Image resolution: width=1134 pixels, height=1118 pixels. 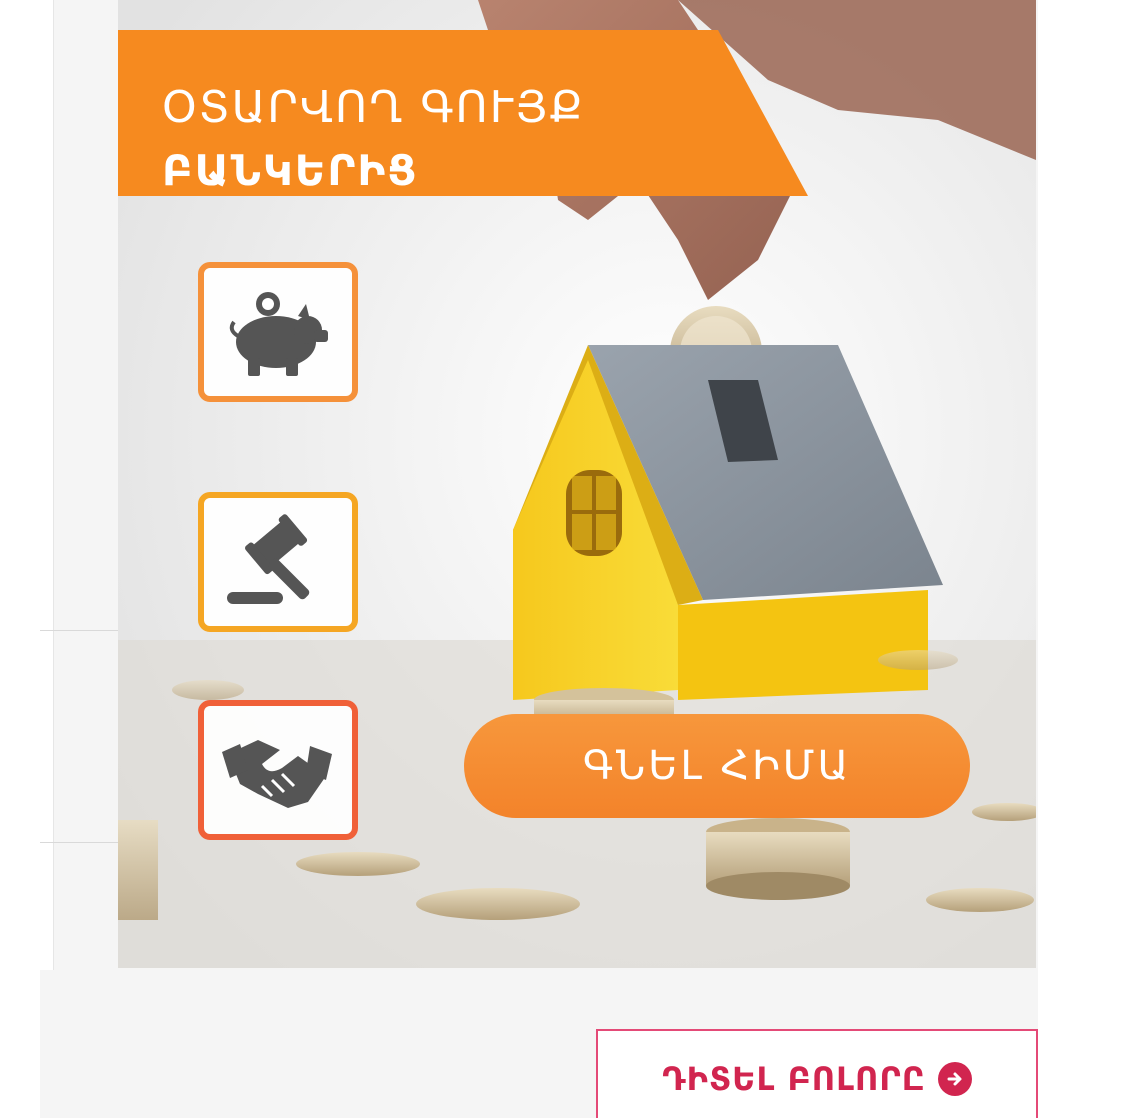 What do you see at coordinates (794, 1079) in the screenshot?
I see `see-all-label: ԴԻՏԵԼ ԲՈԼՈՐԸ` at bounding box center [794, 1079].